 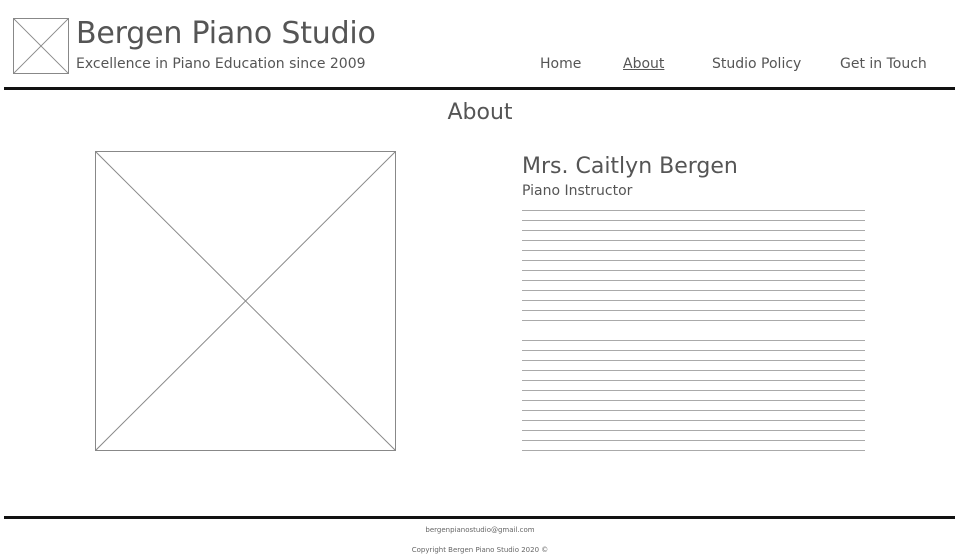 I want to click on nav-link-home: Home, so click(x=560, y=64).